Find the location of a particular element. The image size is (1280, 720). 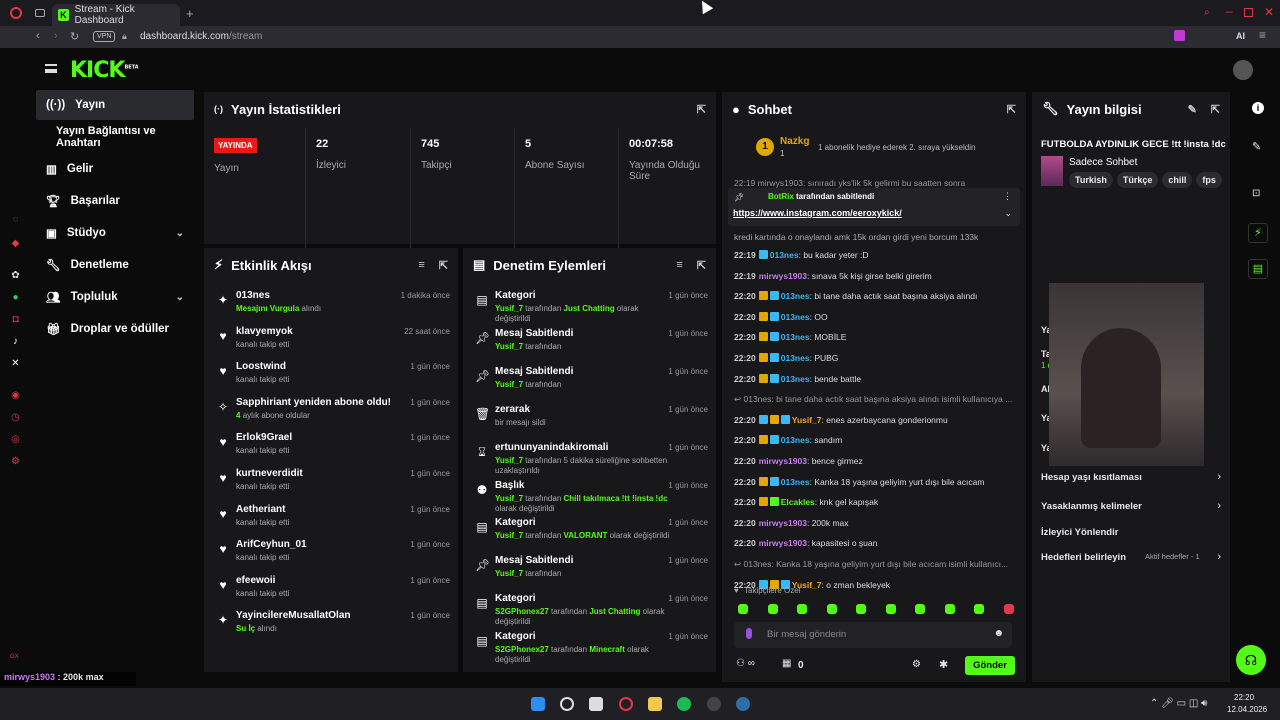

info-icon: i is located at coordinates (1258, 108).